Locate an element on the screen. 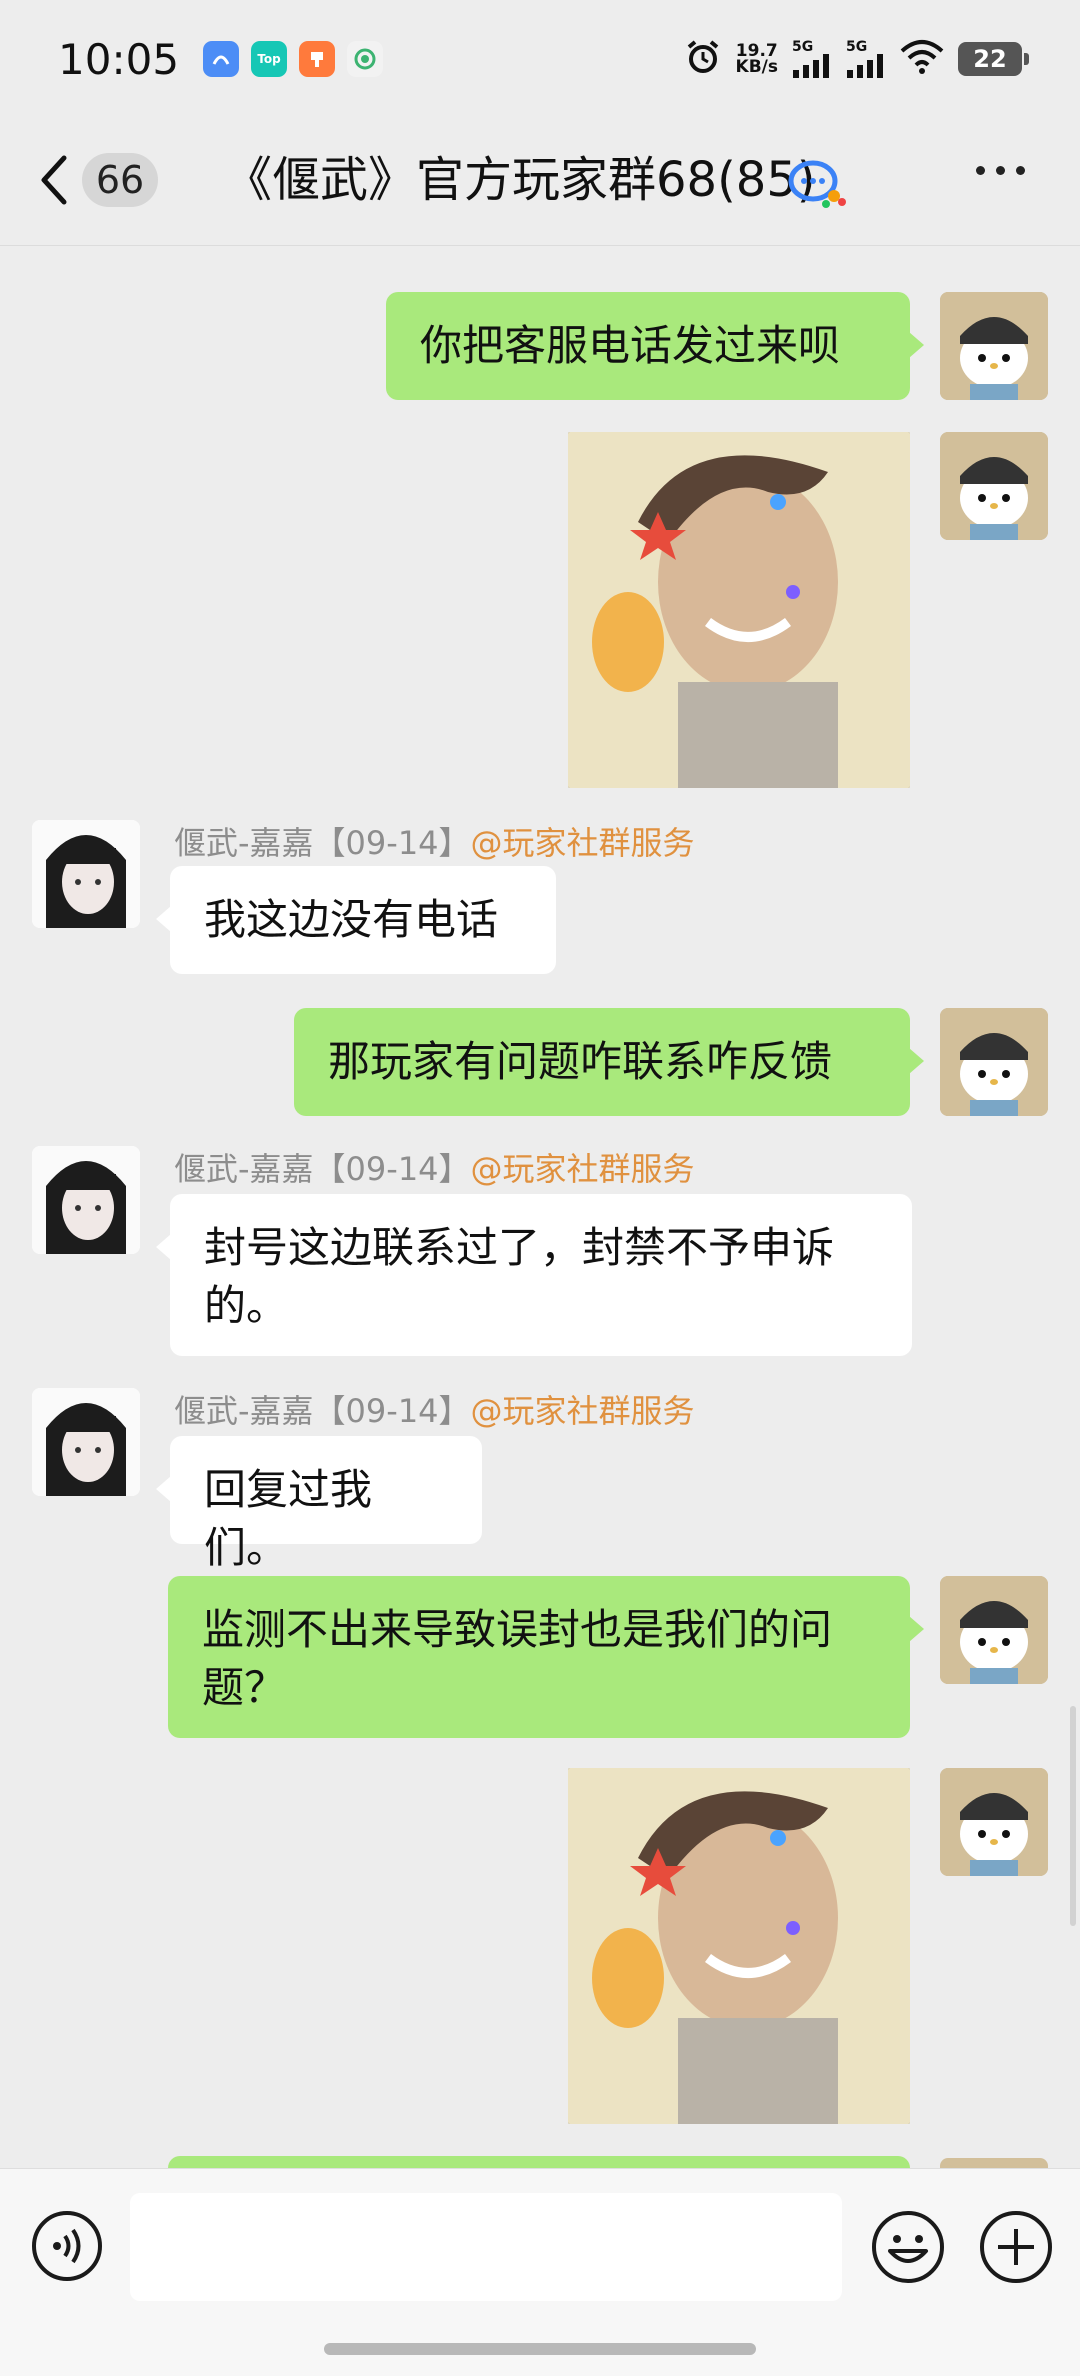 Image resolution: width=1080 pixels, height=2376 pixels. voice-input-button is located at coordinates (67, 2248).